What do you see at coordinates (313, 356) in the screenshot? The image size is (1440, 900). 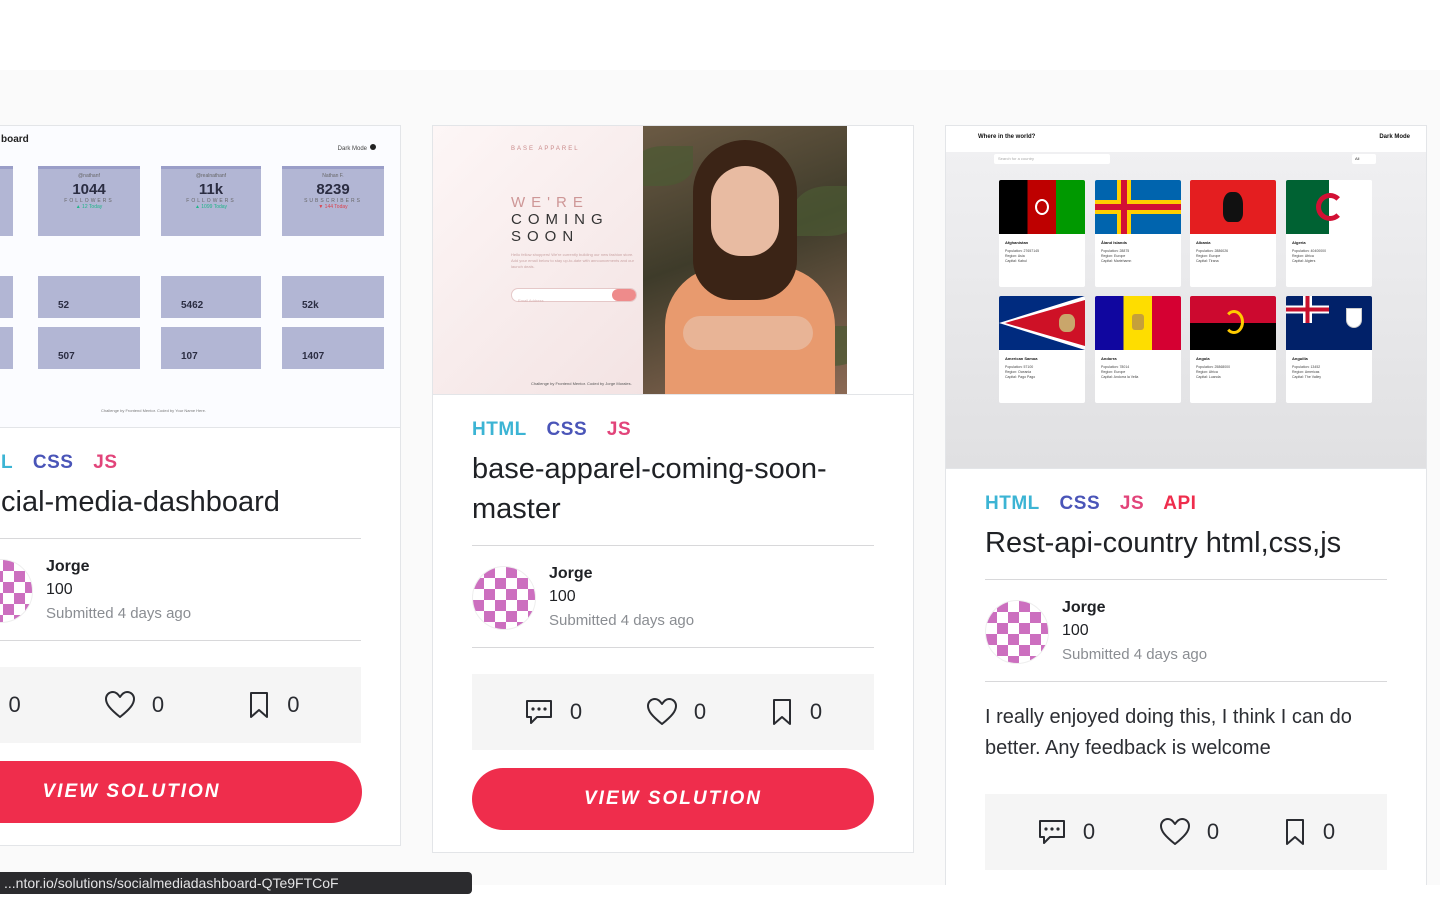 I see `preview-overview-value: 1407` at bounding box center [313, 356].